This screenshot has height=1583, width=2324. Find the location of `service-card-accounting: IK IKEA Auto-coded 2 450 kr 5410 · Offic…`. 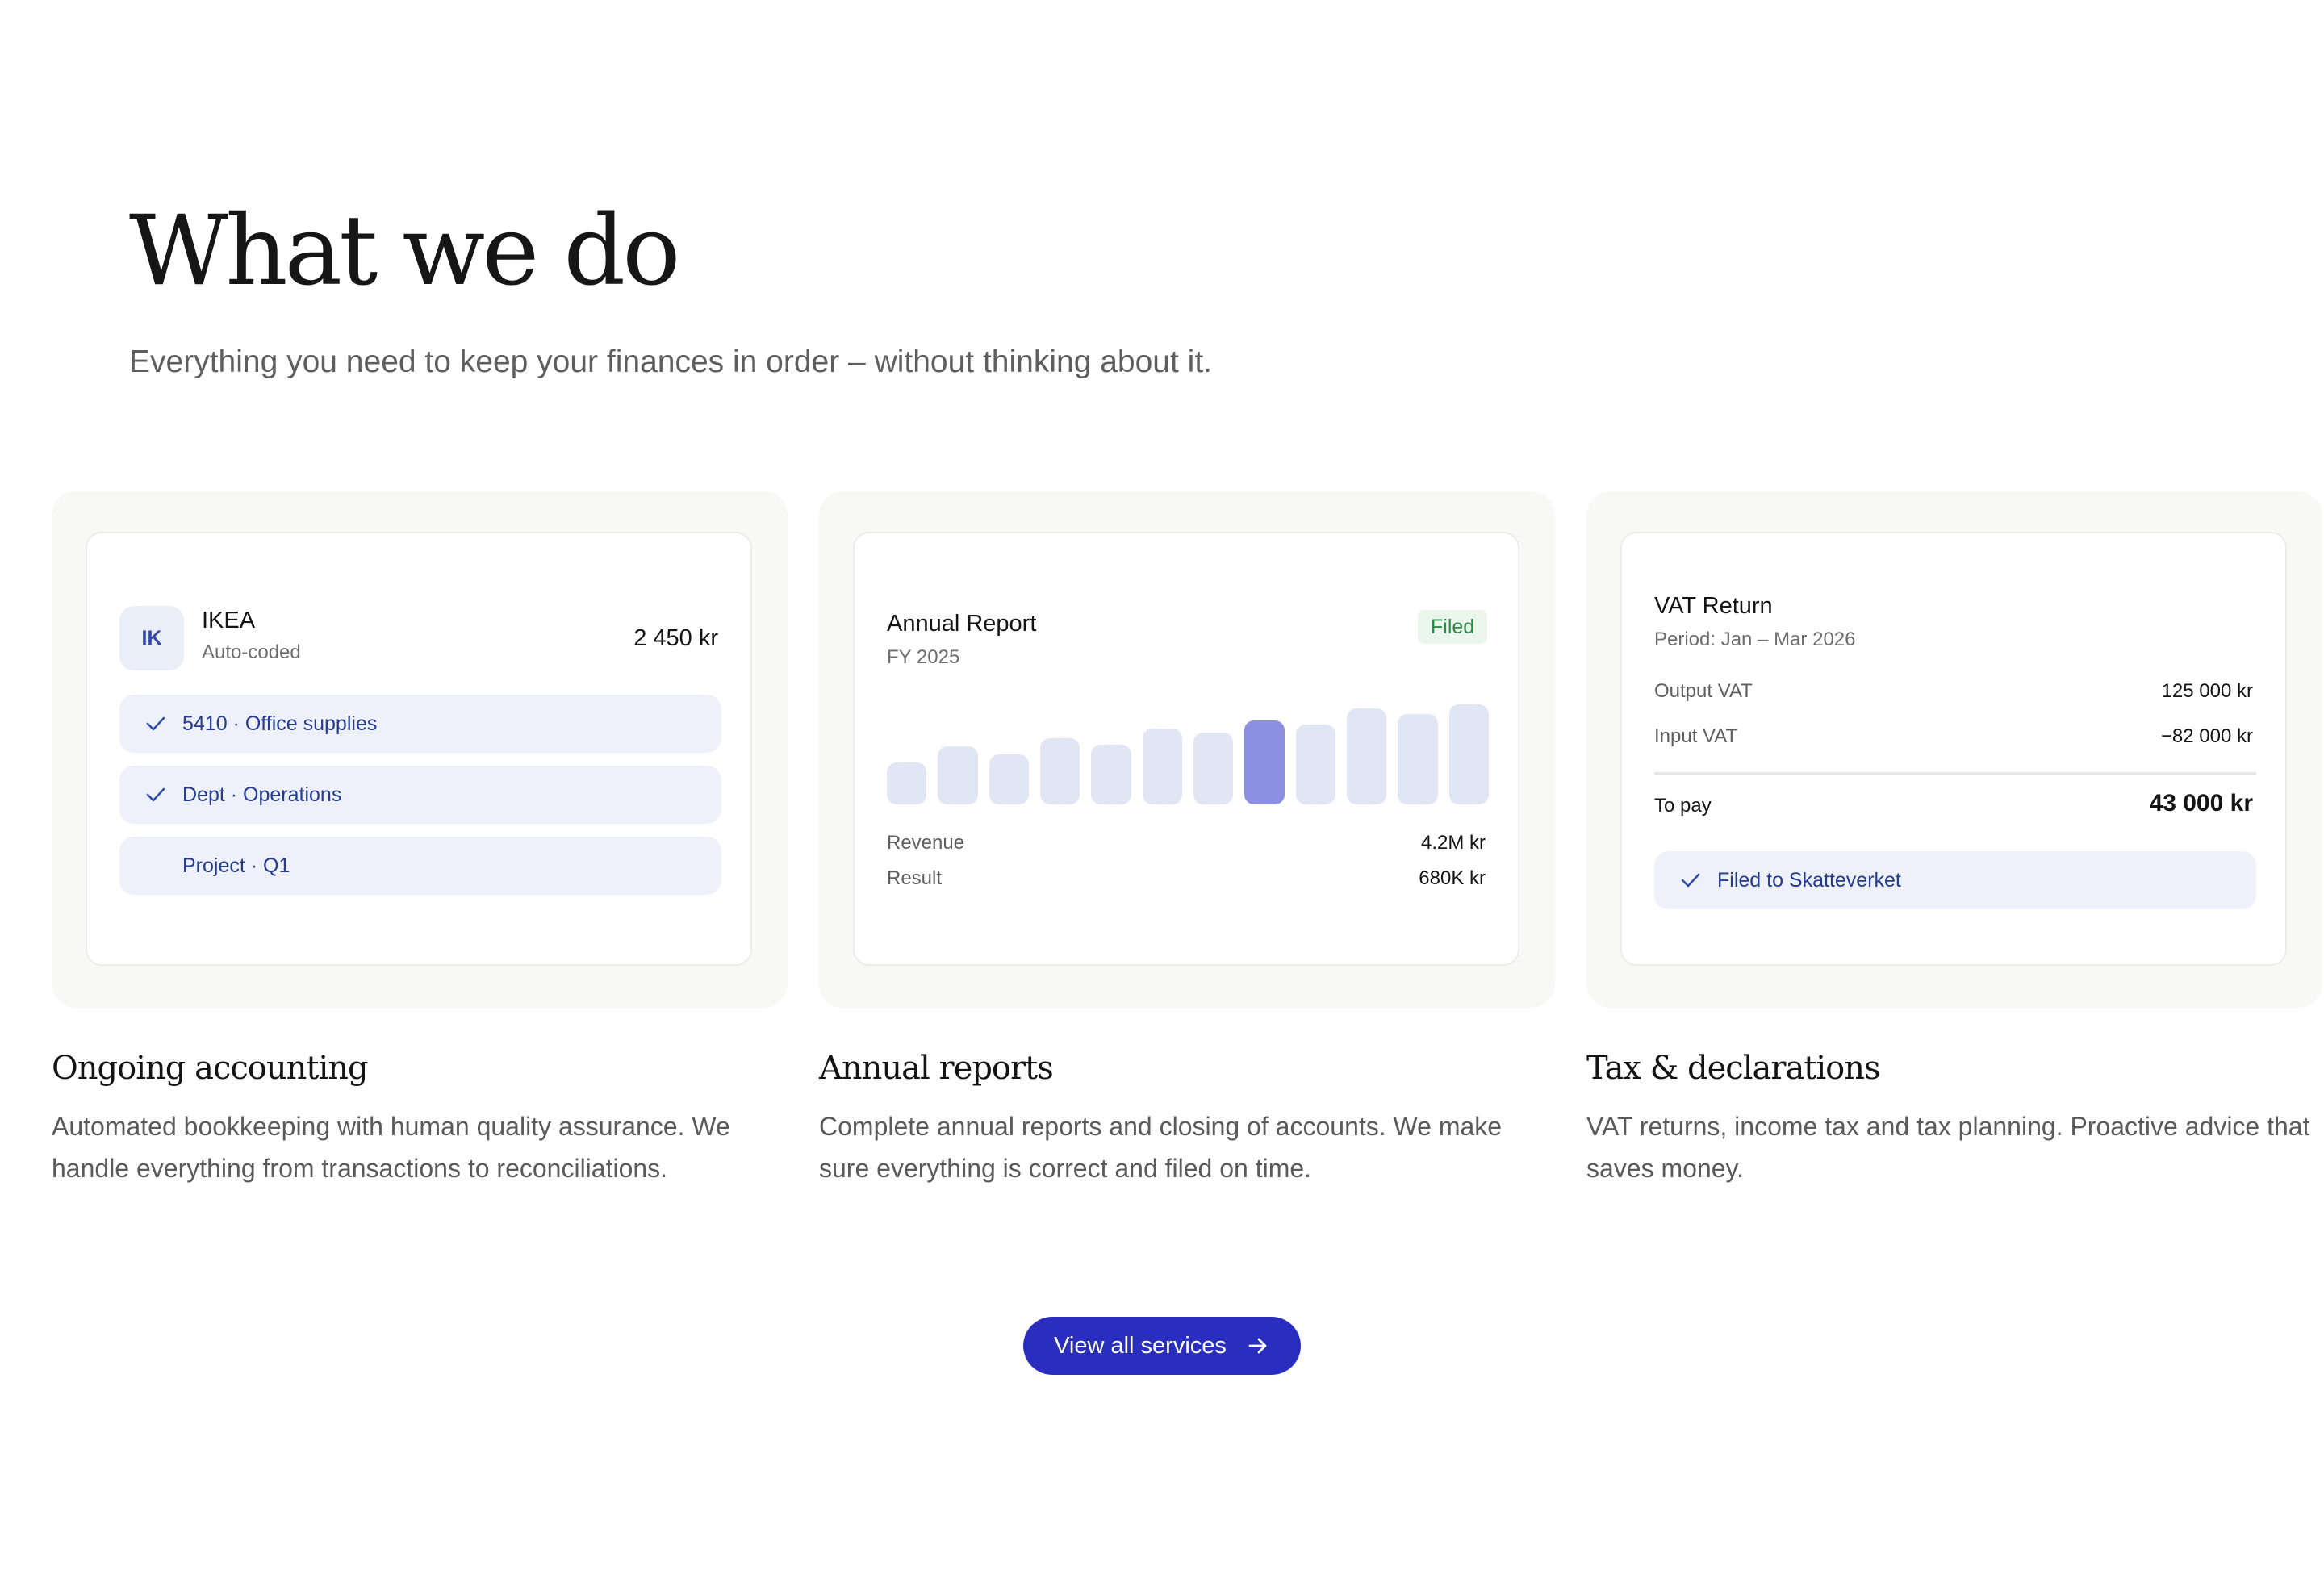

service-card-accounting: IK IKEA Auto-coded 2 450 kr 5410 · Offic… is located at coordinates (420, 749).